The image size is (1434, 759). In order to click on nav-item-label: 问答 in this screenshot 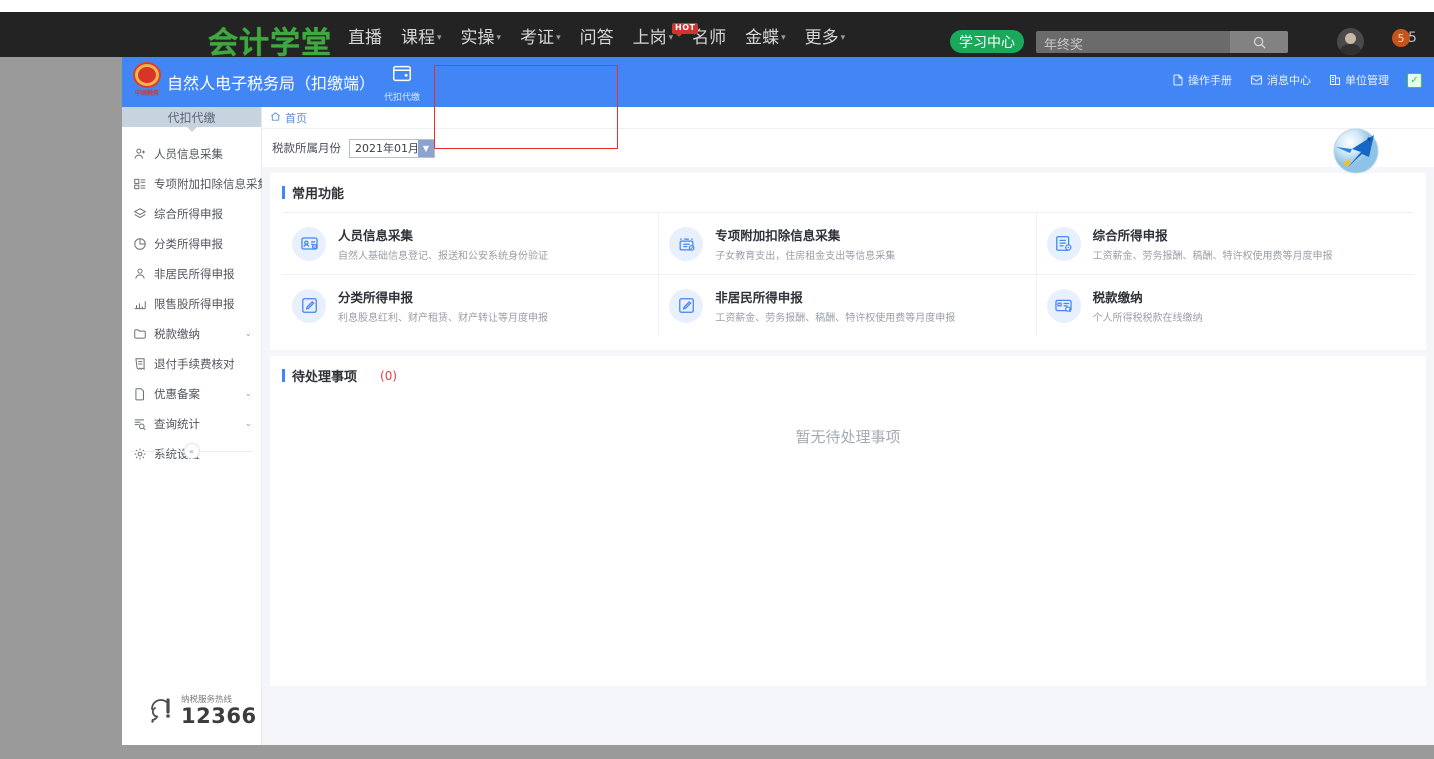, I will do `click(596, 38)`.